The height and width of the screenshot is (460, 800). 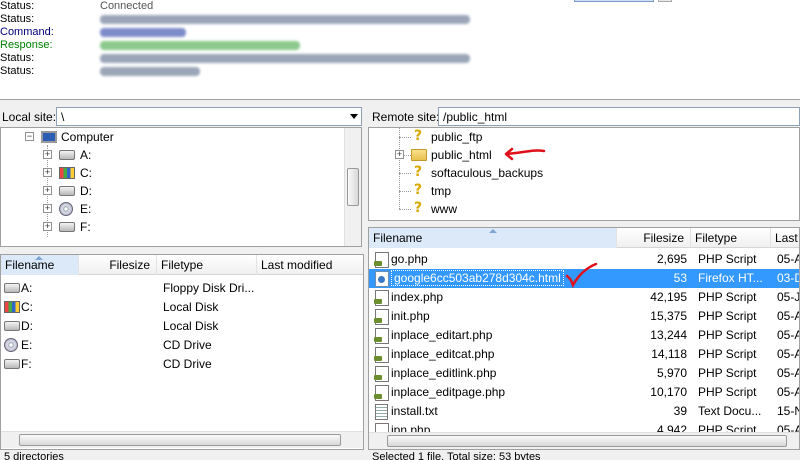 I want to click on tree-node-drive: + E:, so click(x=171, y=209).